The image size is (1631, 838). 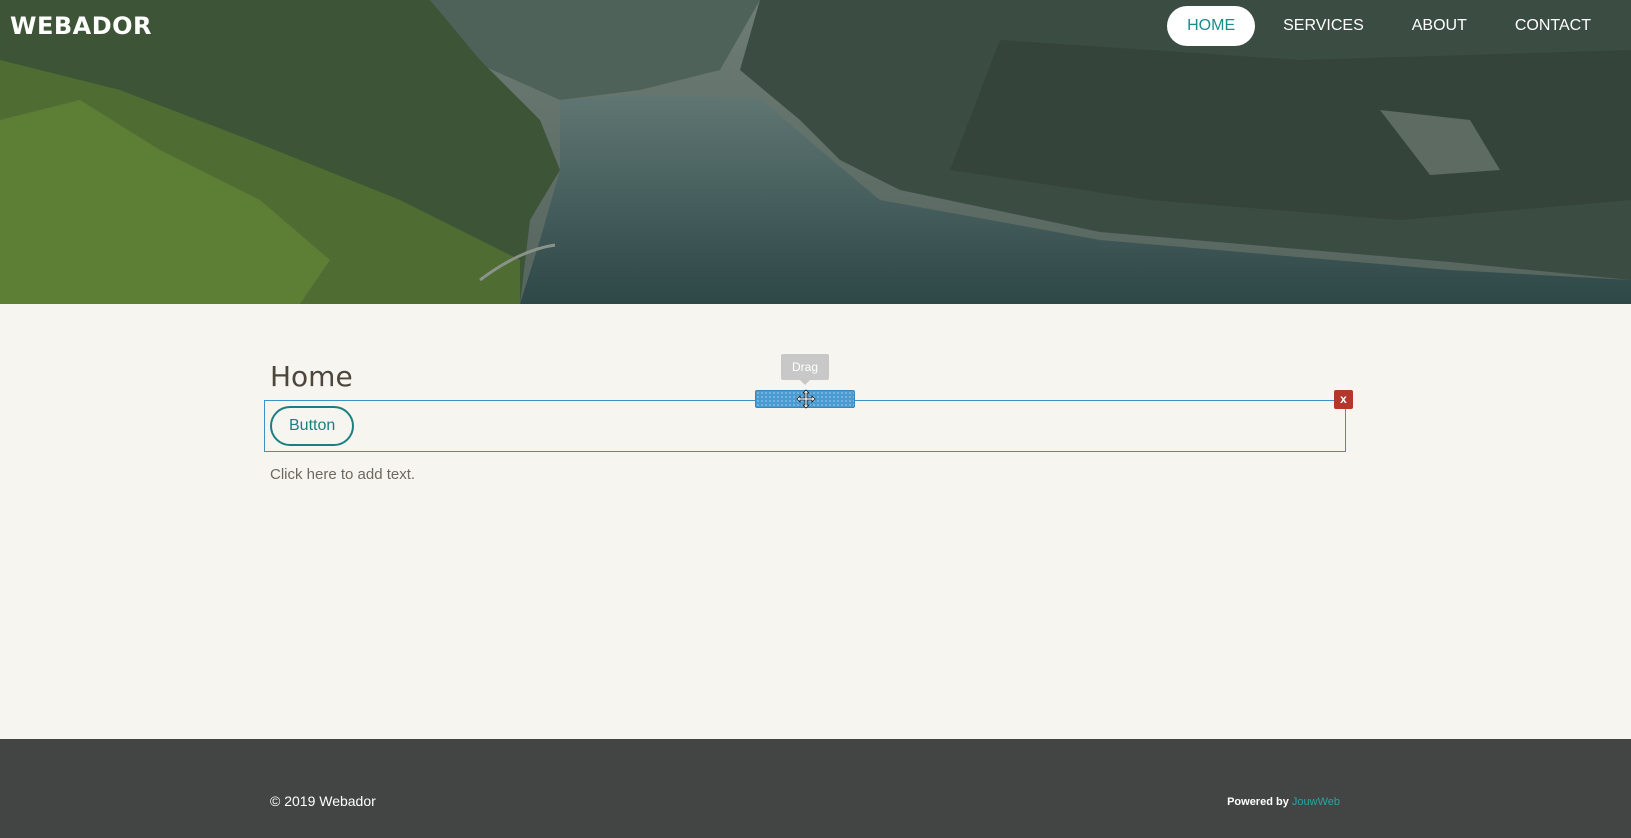 What do you see at coordinates (1211, 26) in the screenshot?
I see `nav-item-home: HOME` at bounding box center [1211, 26].